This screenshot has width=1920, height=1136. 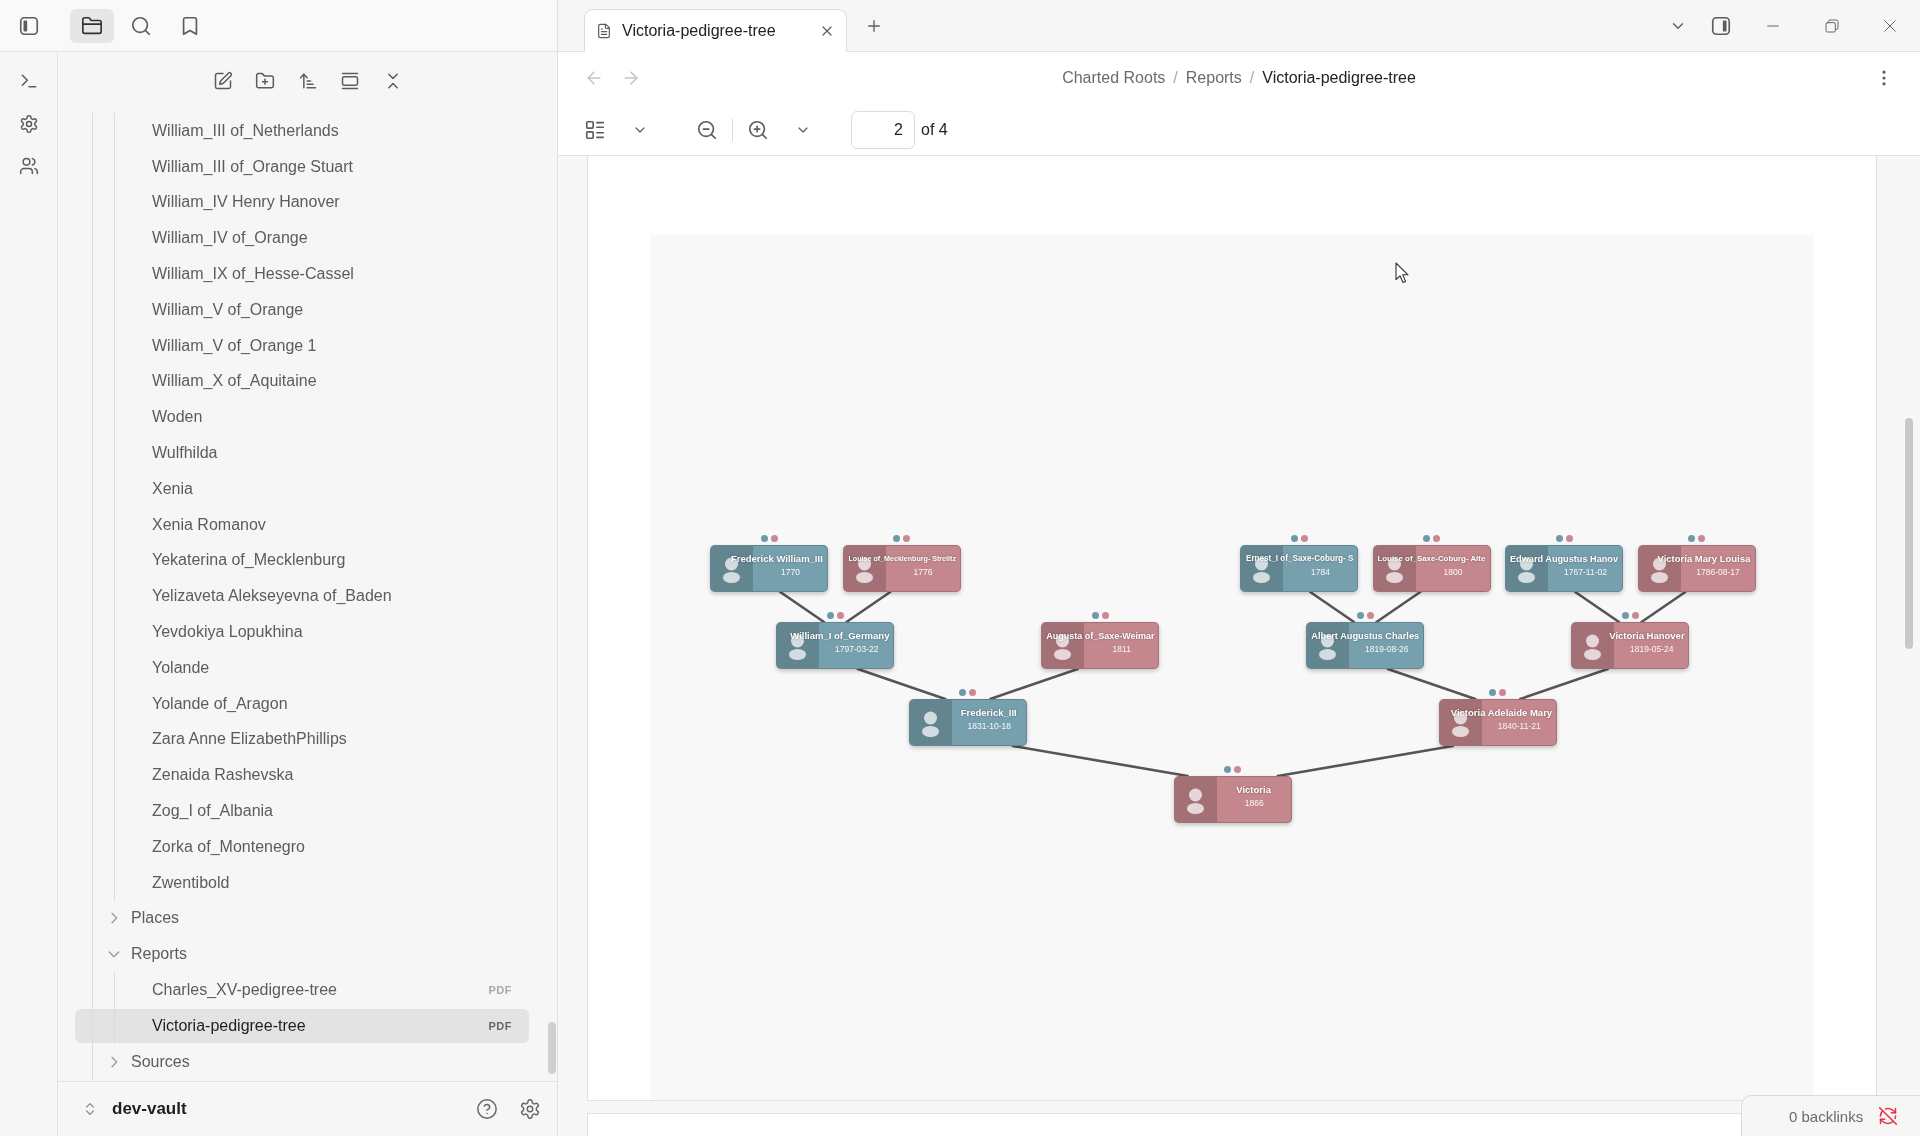 I want to click on person-date: 1840-11-21, so click(x=1519, y=726).